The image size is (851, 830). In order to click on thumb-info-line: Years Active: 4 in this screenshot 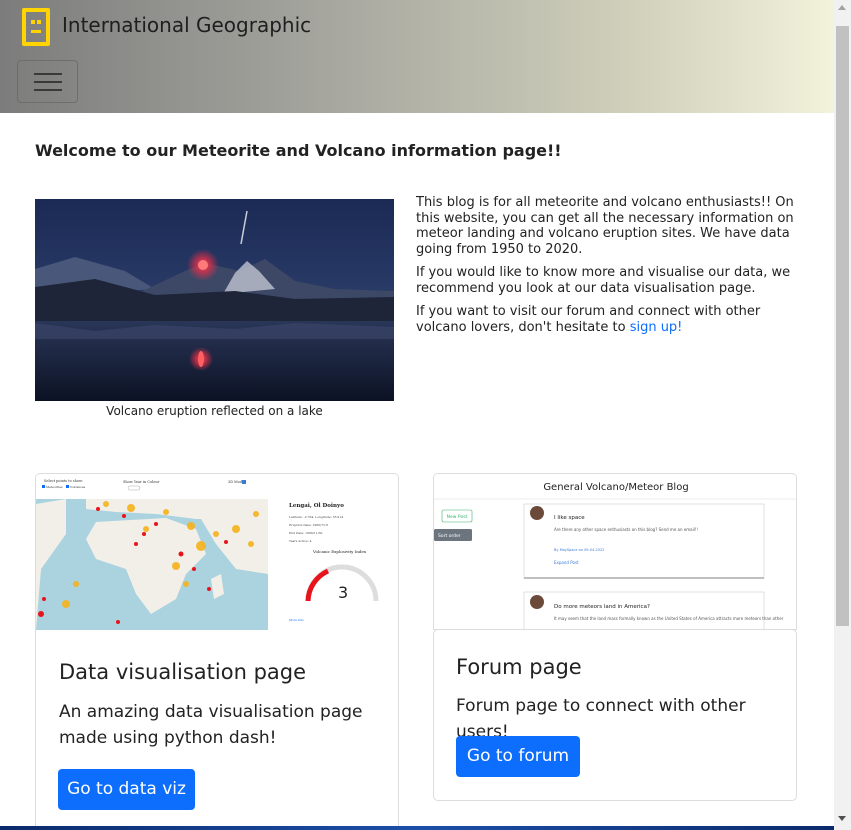, I will do `click(300, 541)`.